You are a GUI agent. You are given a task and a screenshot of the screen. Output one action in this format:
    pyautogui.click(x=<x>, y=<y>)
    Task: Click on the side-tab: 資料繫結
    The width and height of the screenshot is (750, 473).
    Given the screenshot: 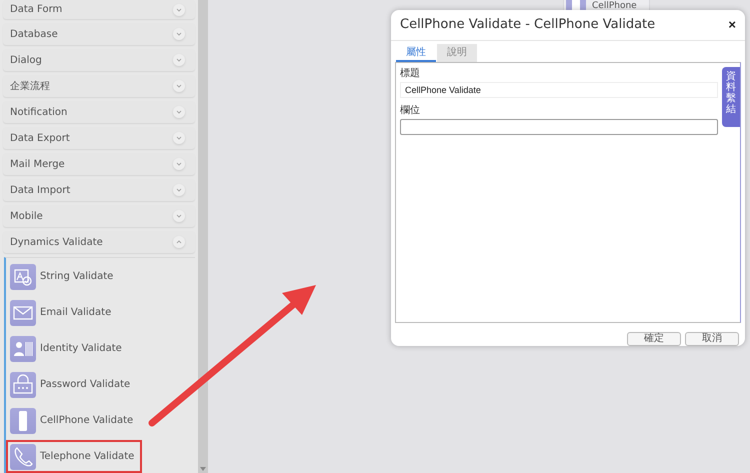 What is the action you would take?
    pyautogui.click(x=731, y=97)
    